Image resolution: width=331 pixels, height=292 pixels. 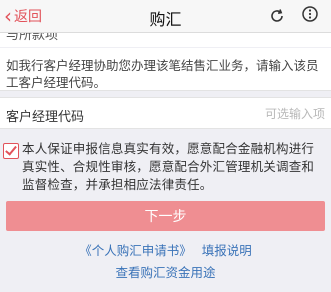 I want to click on partial-row-label: 与所款项, so click(x=32, y=38).